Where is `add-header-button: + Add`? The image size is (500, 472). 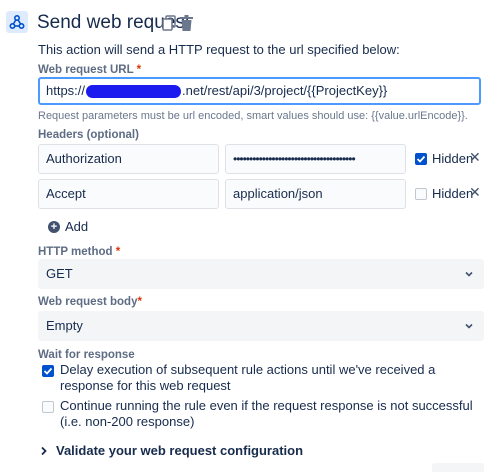 add-header-button: + Add is located at coordinates (68, 226).